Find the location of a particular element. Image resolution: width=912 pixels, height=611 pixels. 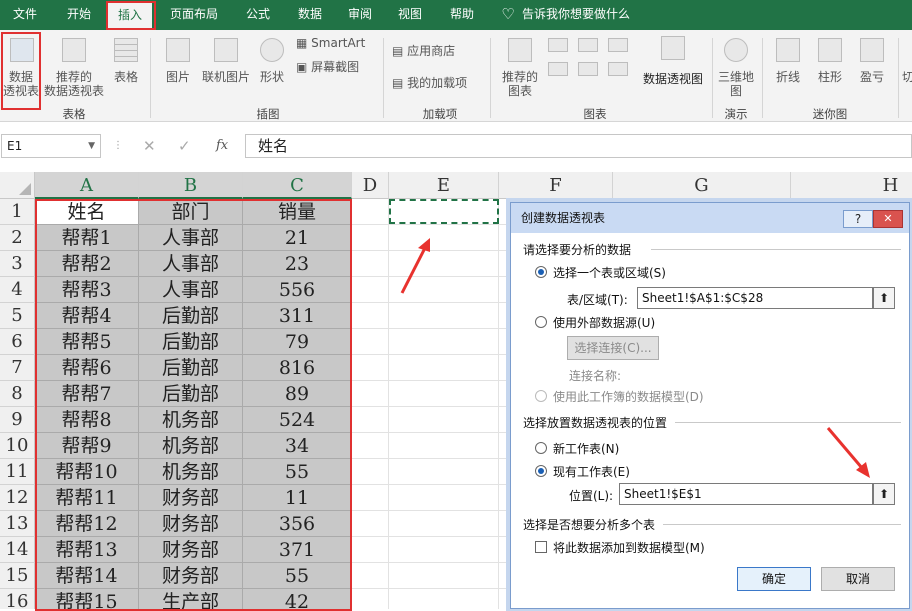

row-header-14: 14 is located at coordinates (17, 550).